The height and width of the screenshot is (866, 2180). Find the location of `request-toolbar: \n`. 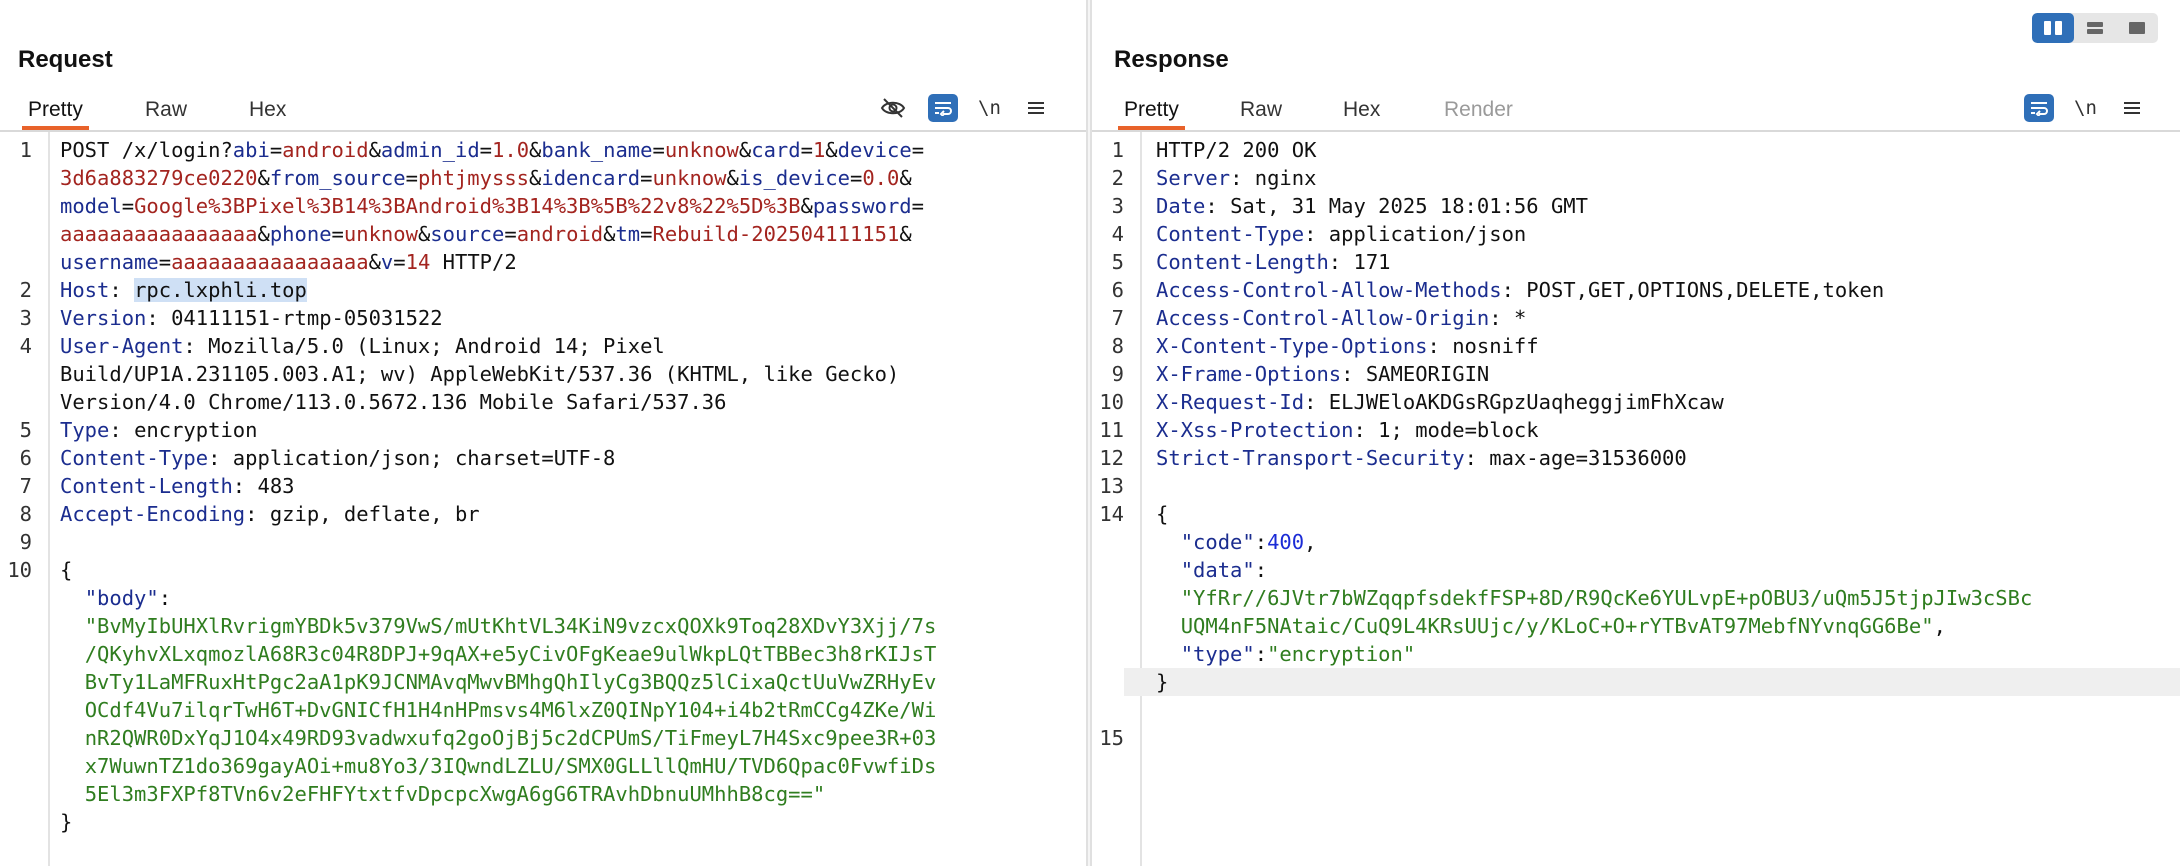

request-toolbar: \n is located at coordinates (961, 108).